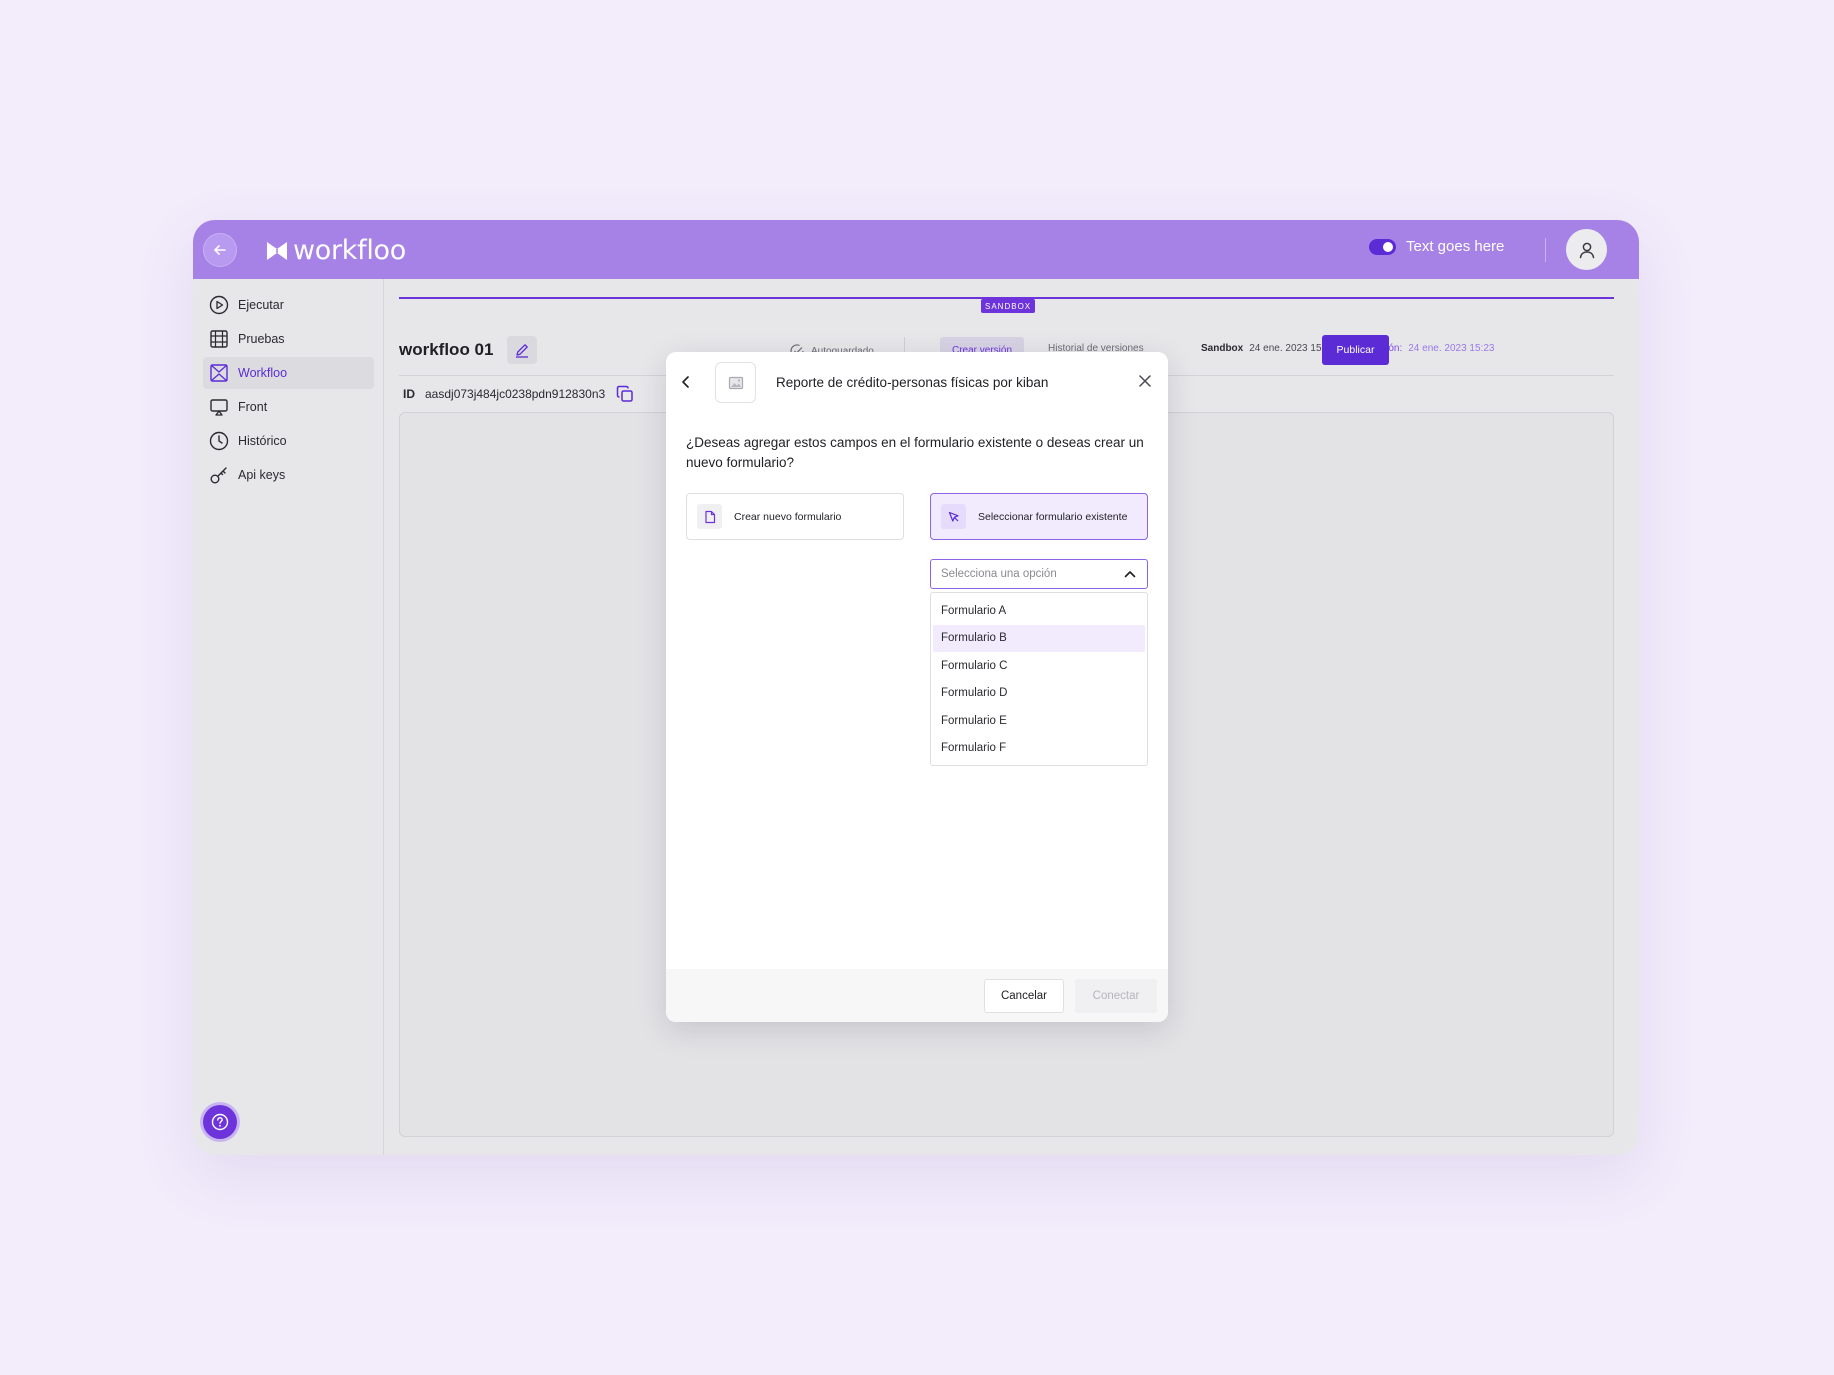 Image resolution: width=1834 pixels, height=1375 pixels. I want to click on integration-thumbnail, so click(735, 382).